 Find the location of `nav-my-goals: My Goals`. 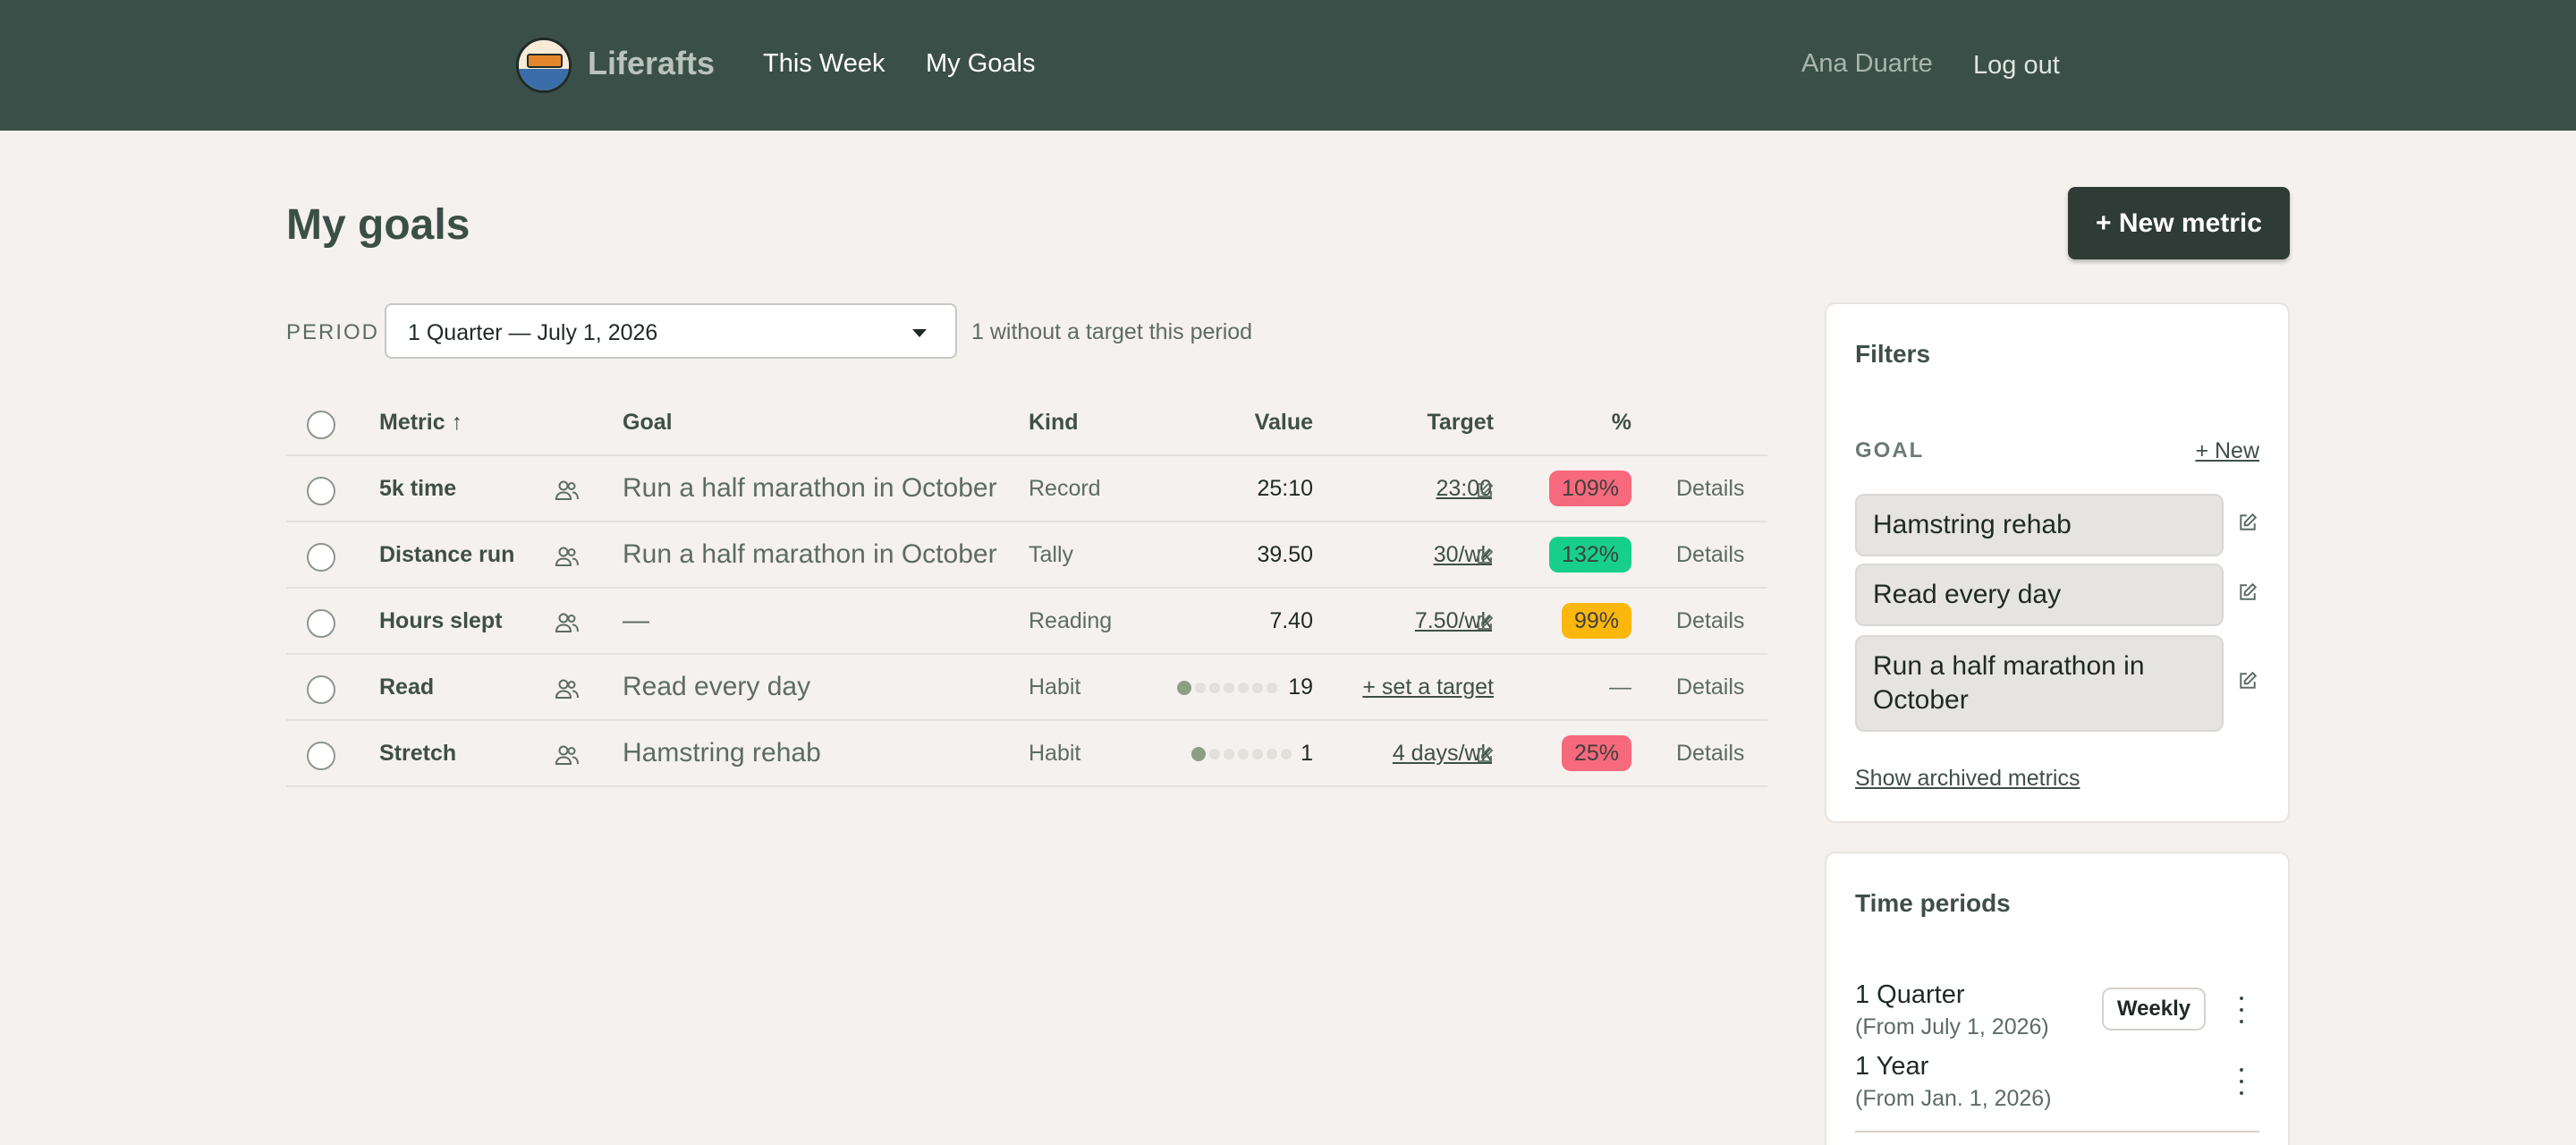

nav-my-goals: My Goals is located at coordinates (980, 64).